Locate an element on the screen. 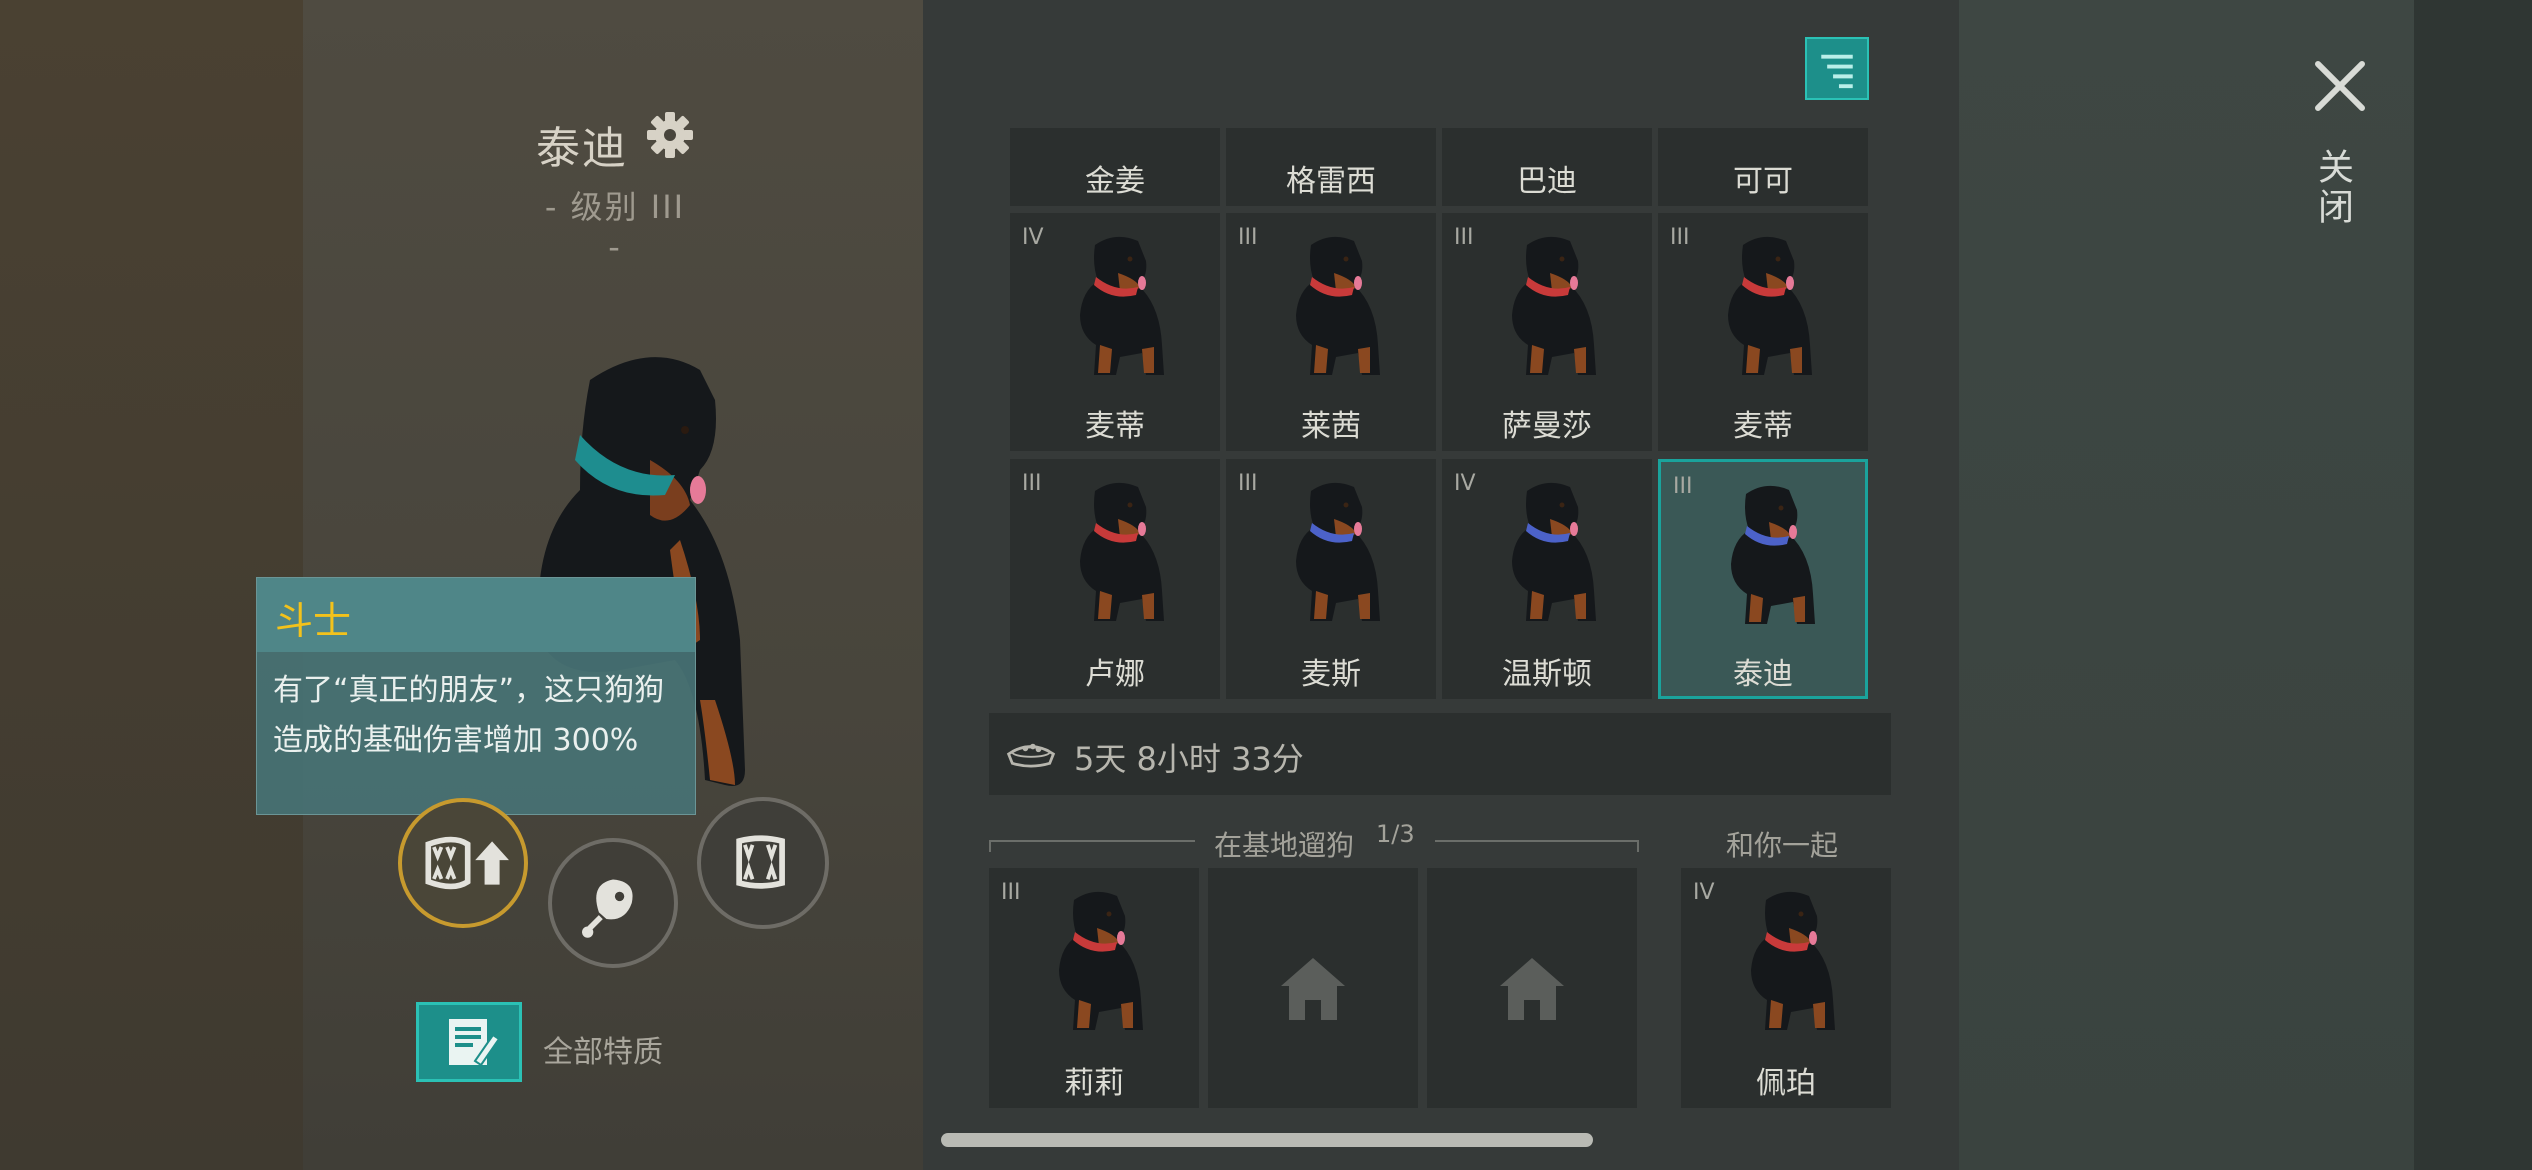 Image resolution: width=2532 pixels, height=1170 pixels. dog-card: 格雷西 is located at coordinates (1331, 167).